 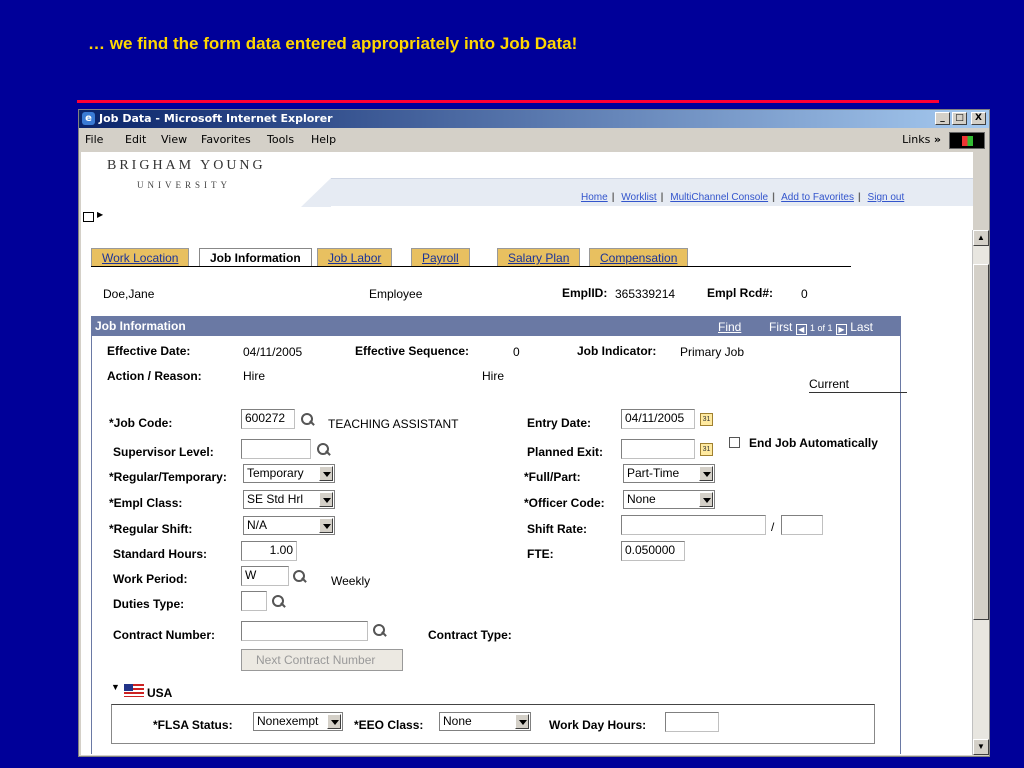 I want to click on fte-input: 0.050000, so click(x=653, y=551).